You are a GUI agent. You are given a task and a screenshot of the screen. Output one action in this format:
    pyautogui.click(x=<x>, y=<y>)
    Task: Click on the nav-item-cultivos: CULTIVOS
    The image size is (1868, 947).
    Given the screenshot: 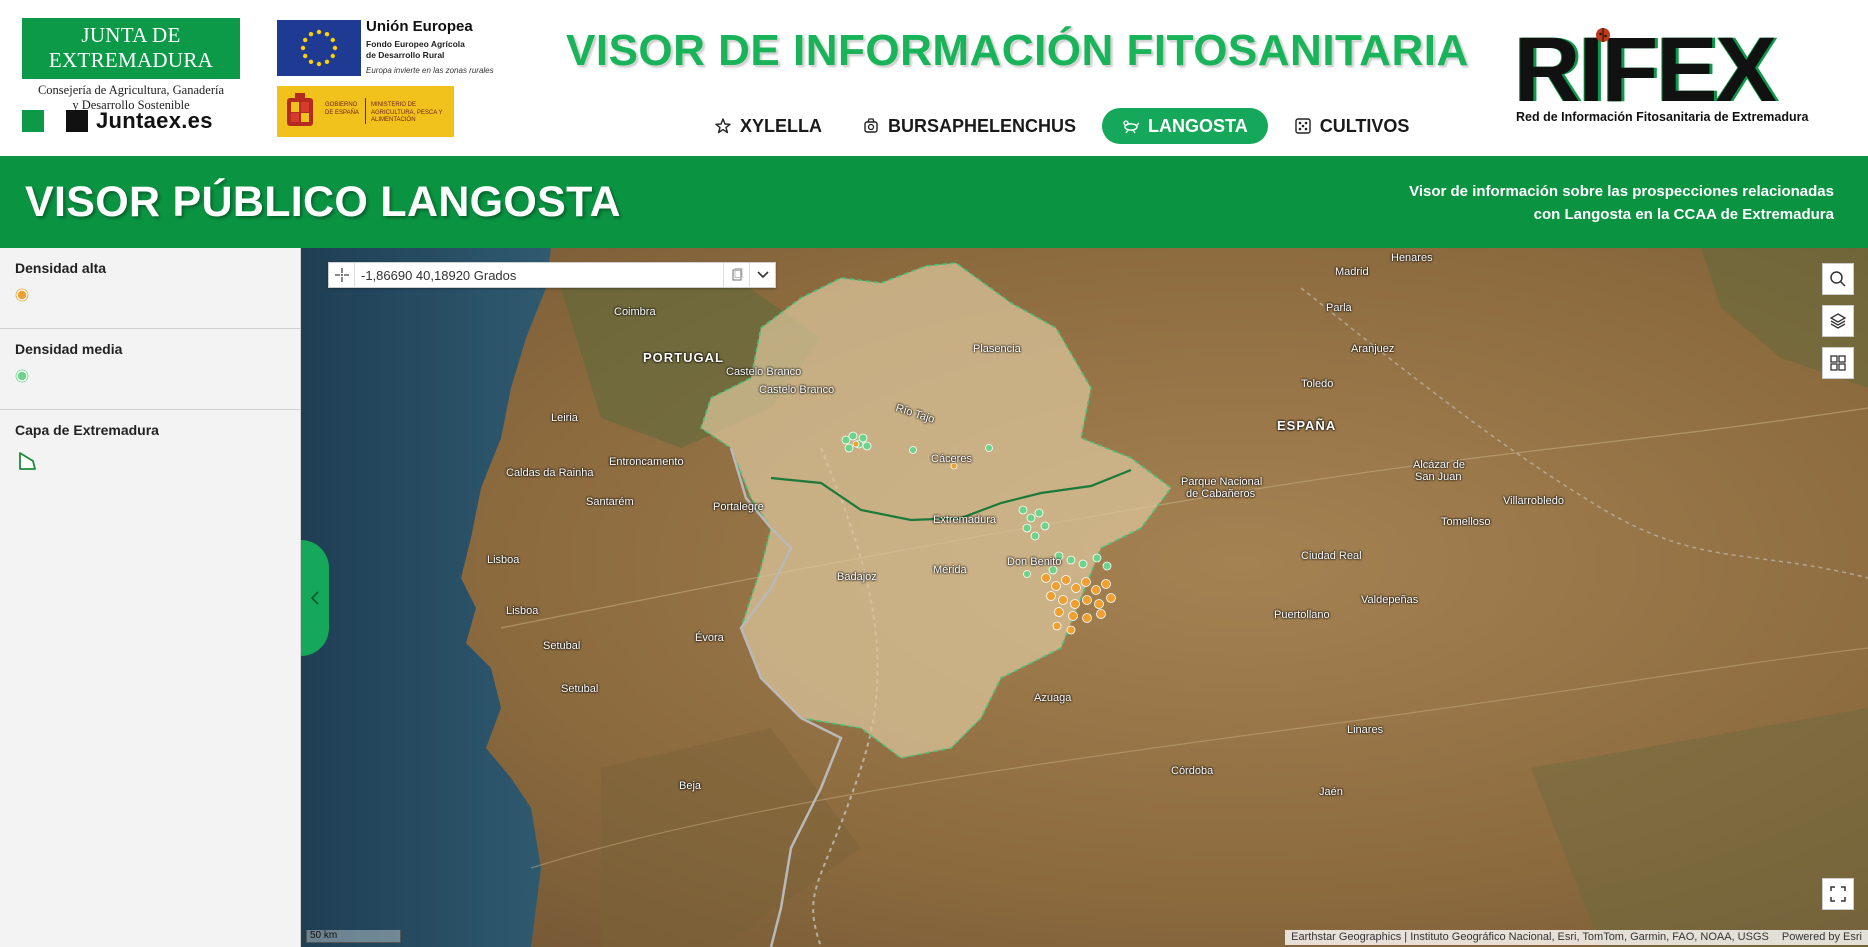 What is the action you would take?
    pyautogui.click(x=1352, y=126)
    